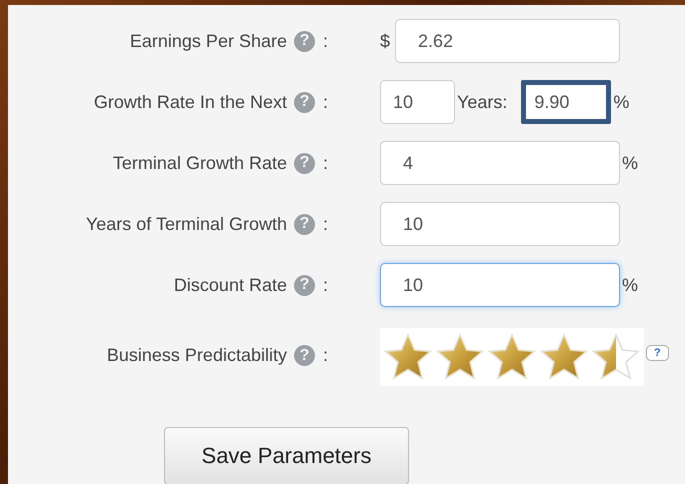 Image resolution: width=685 pixels, height=484 pixels. I want to click on save-button: Save Parameters, so click(286, 455).